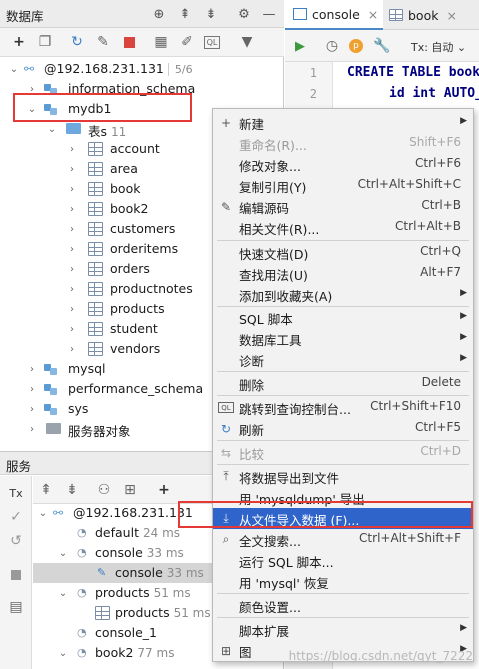  What do you see at coordinates (334, 15) in the screenshot?
I see `tab-console: console ×` at bounding box center [334, 15].